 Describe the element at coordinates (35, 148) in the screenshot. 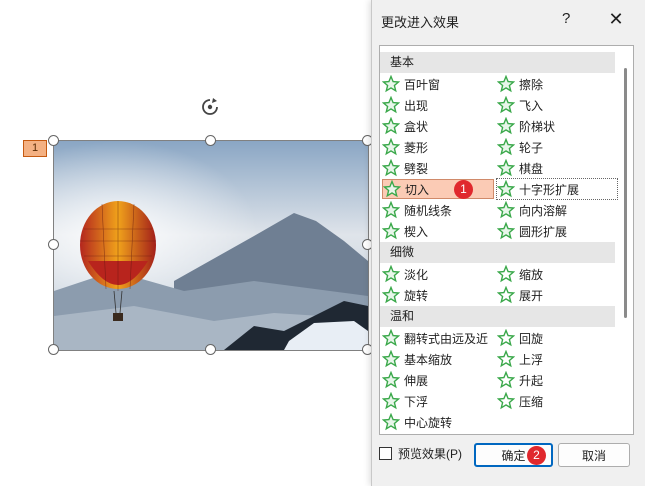

I see `animation-order-tag: 1` at that location.